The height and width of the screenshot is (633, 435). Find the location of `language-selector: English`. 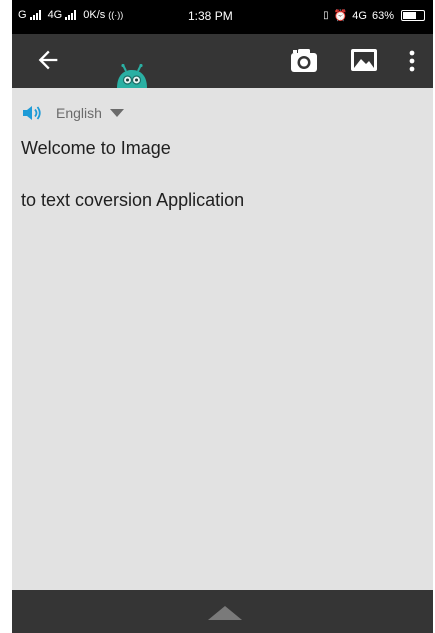

language-selector: English is located at coordinates (73, 113).